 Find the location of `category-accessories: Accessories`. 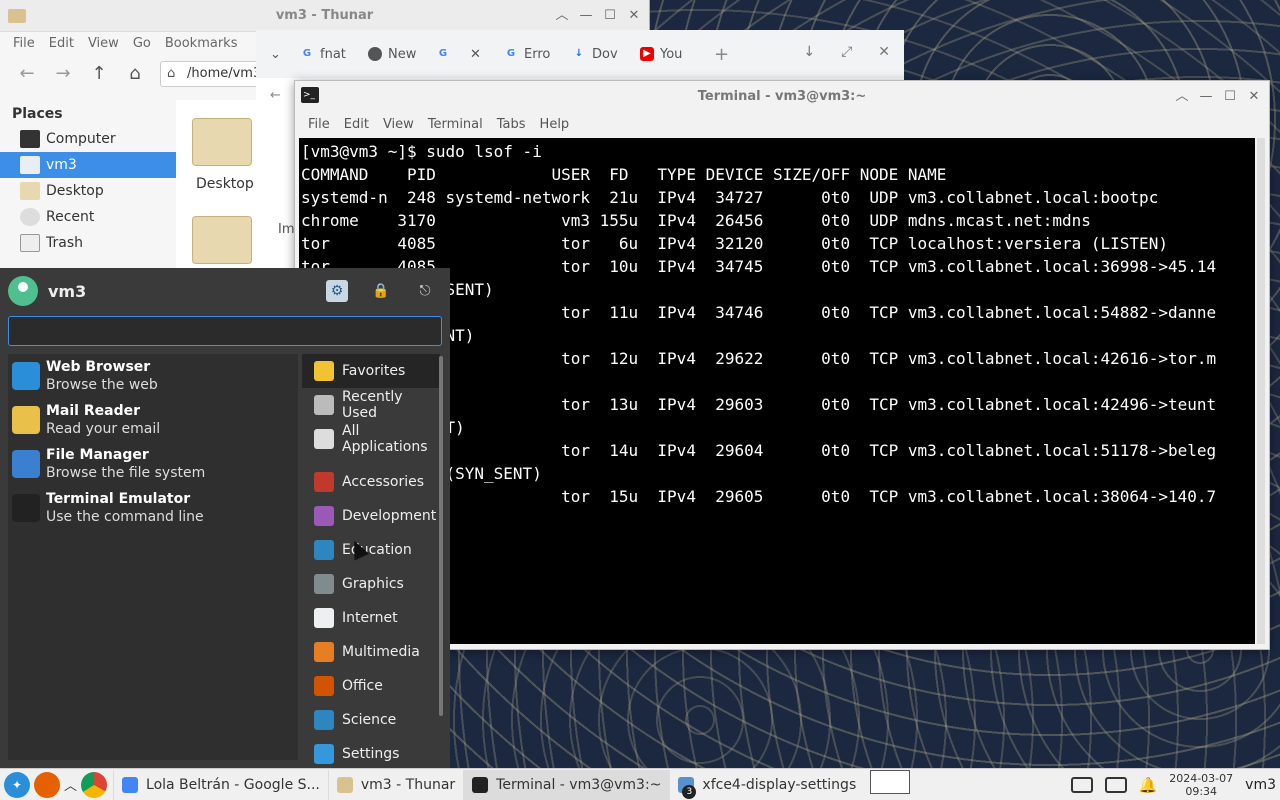

category-accessories: Accessories is located at coordinates (371, 482).